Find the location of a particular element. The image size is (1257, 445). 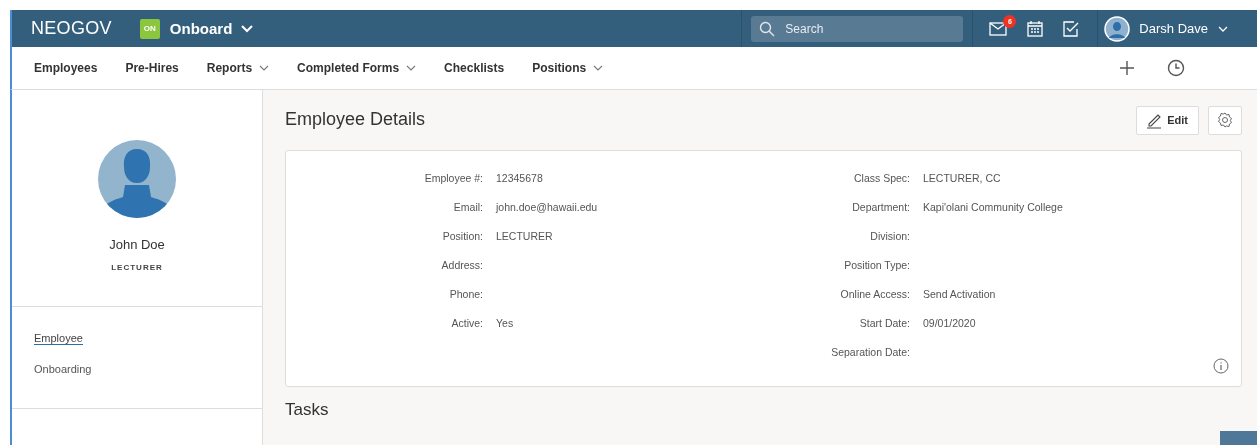

app-badge: ON is located at coordinates (149, 28).